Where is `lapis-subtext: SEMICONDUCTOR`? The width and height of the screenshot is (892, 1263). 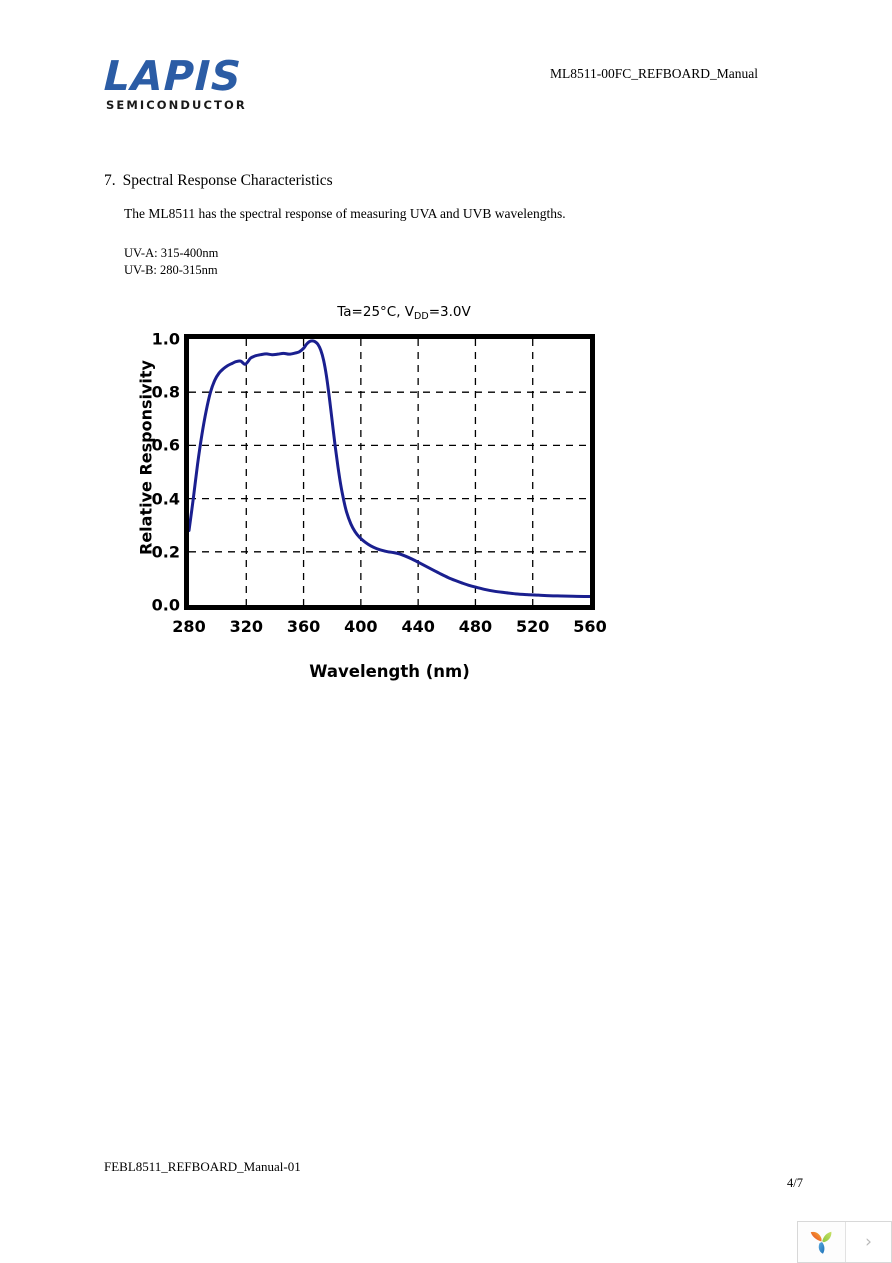 lapis-subtext: SEMICONDUCTOR is located at coordinates (176, 105).